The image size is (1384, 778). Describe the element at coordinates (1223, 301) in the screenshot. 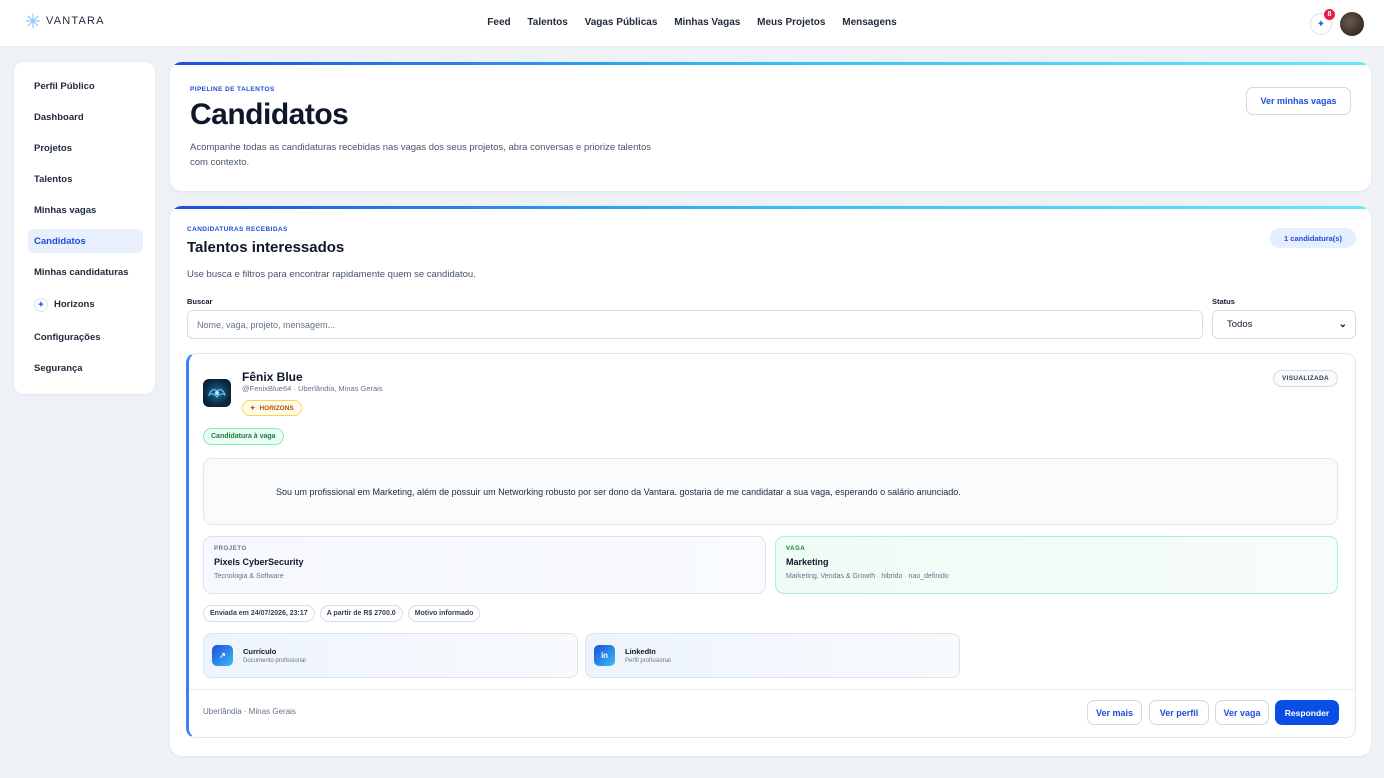

I see `status-label: Status` at that location.